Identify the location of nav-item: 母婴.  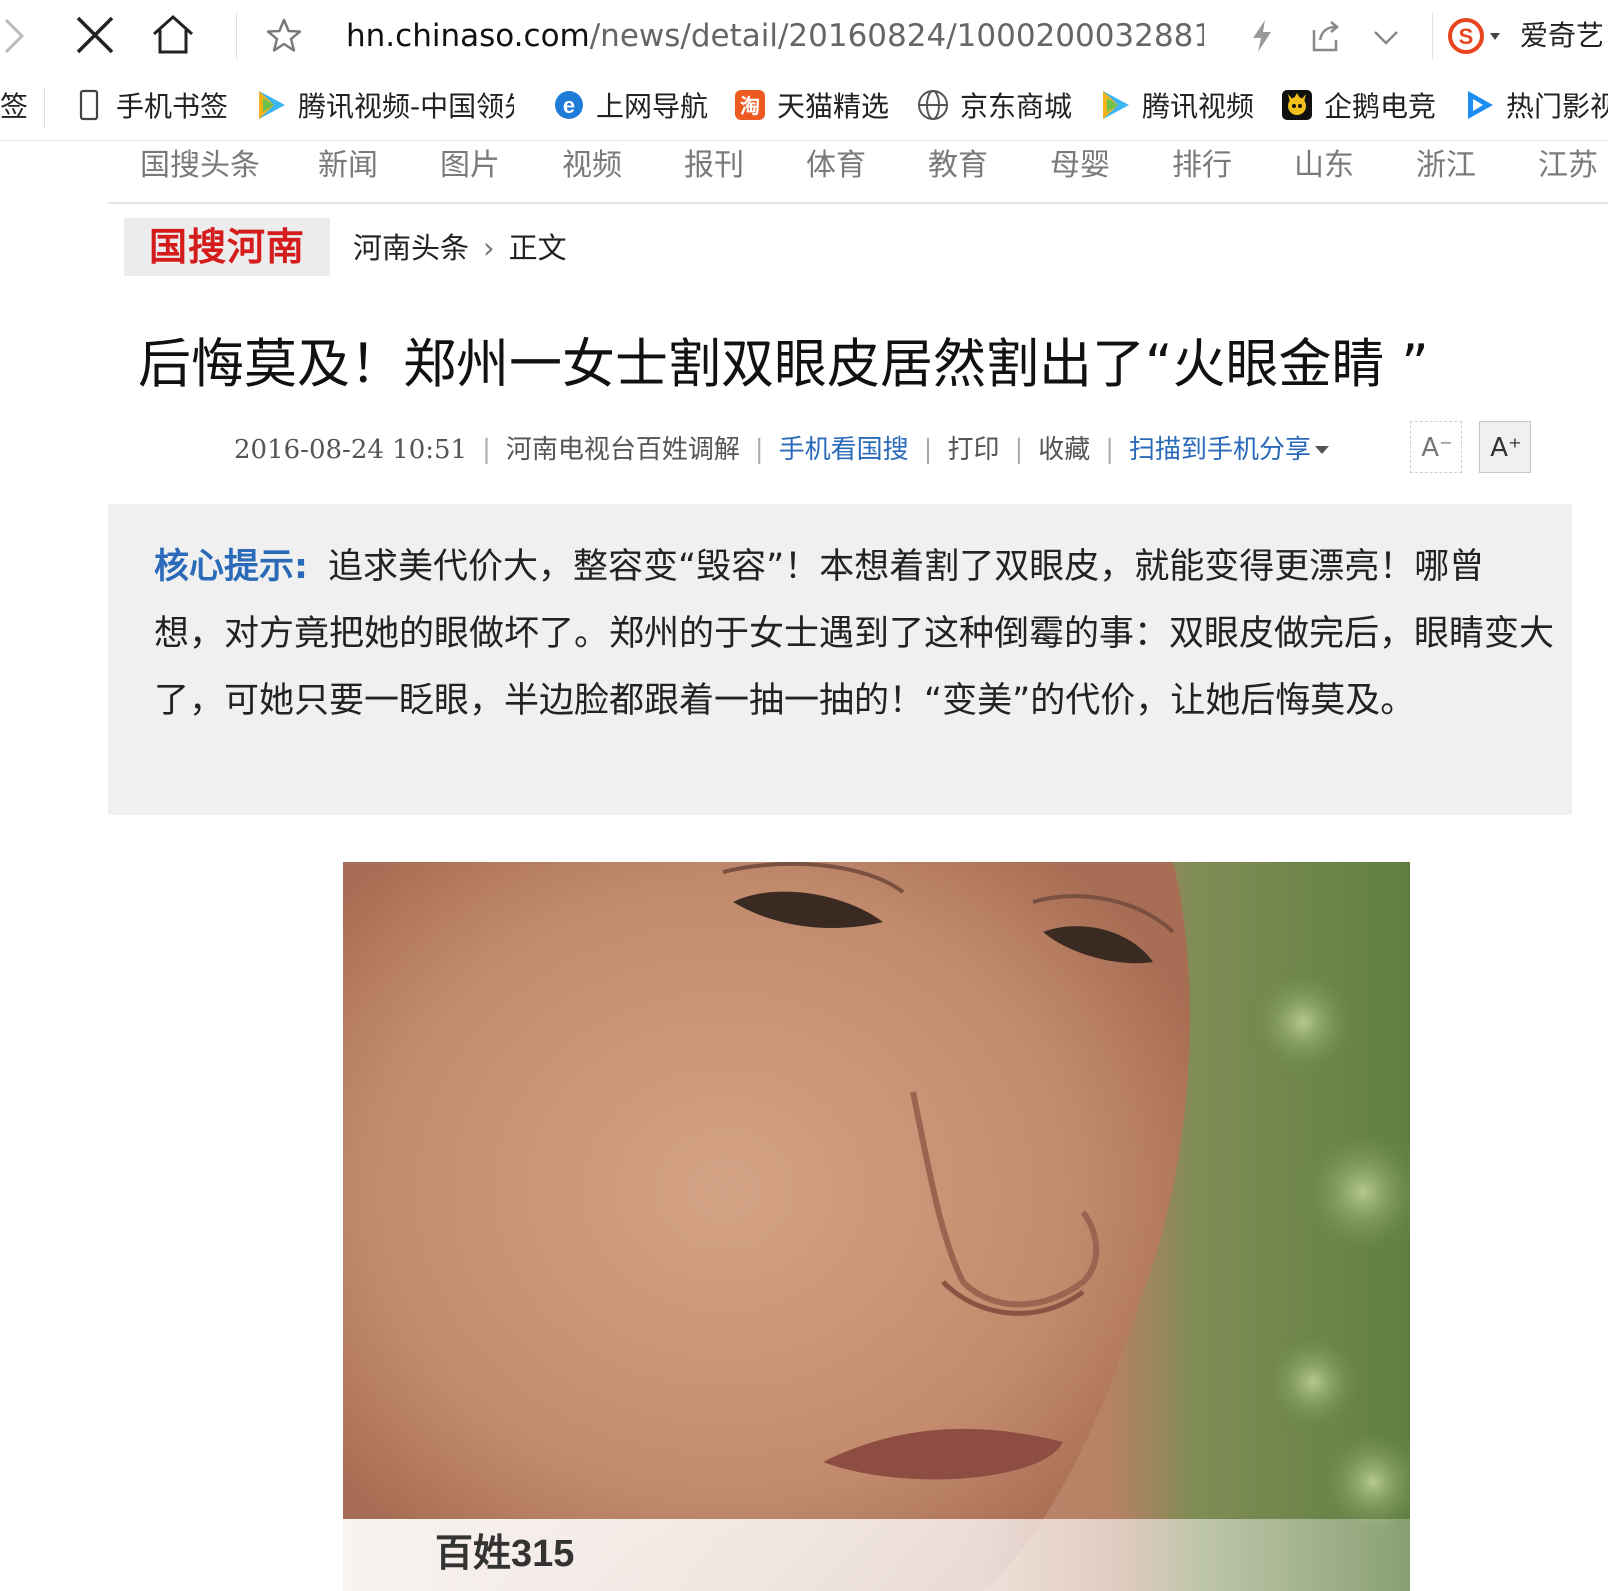
(1080, 166).